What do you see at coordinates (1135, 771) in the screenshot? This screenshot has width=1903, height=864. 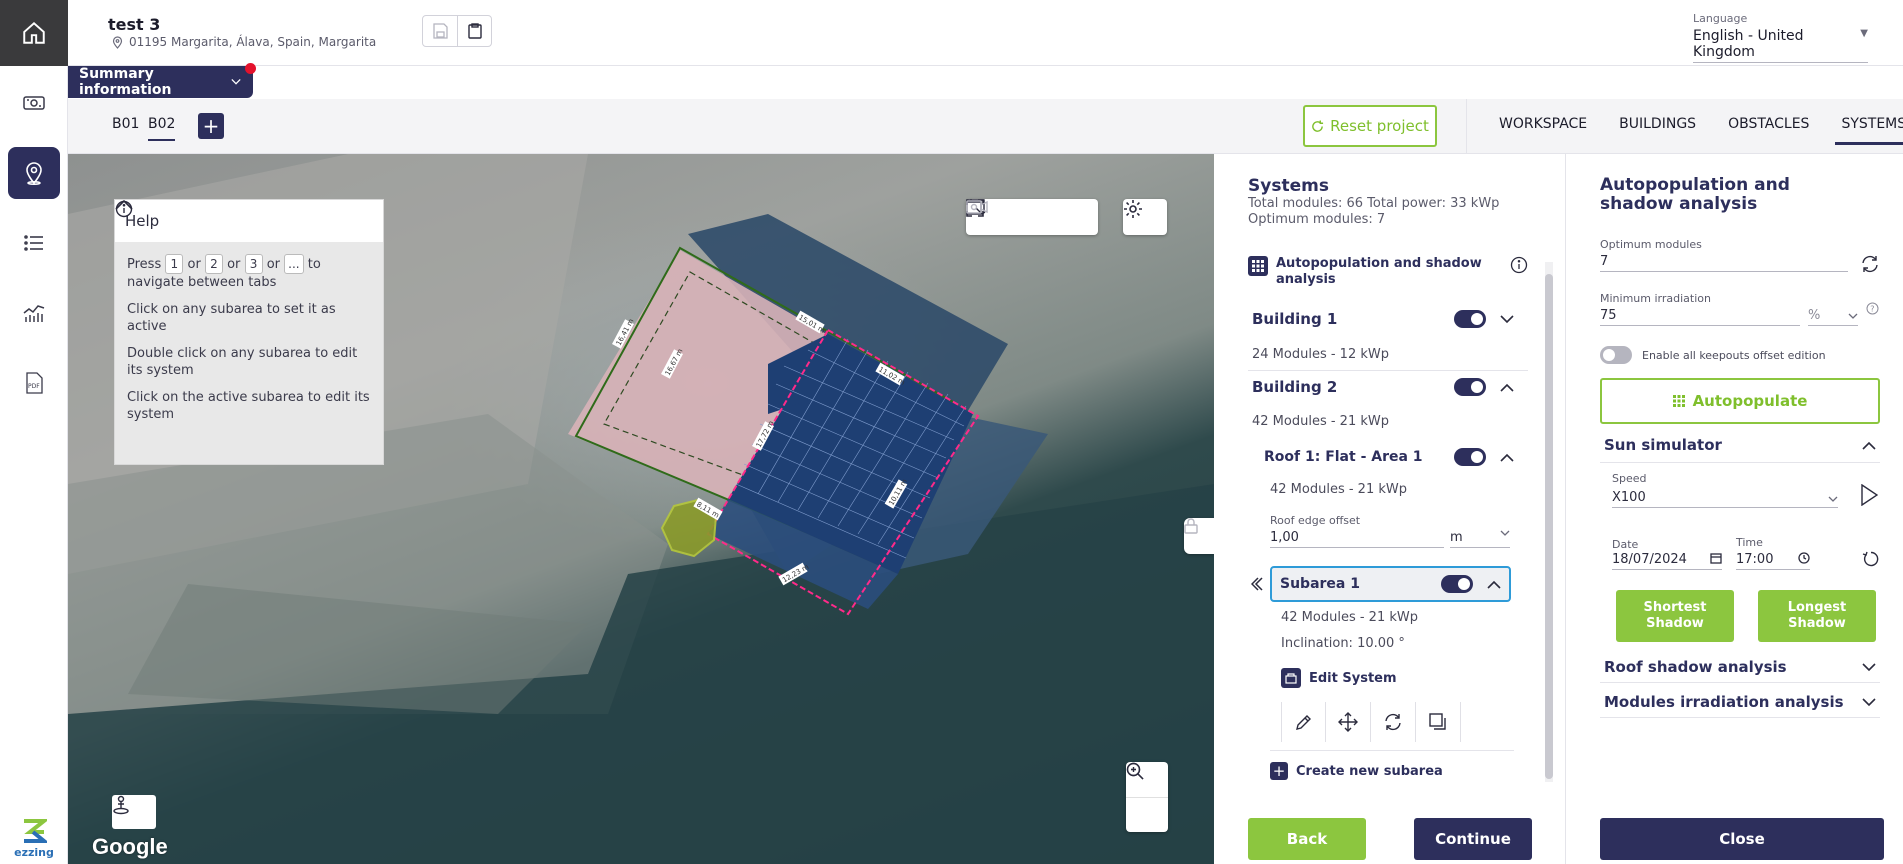 I see `zoom-out-icon` at bounding box center [1135, 771].